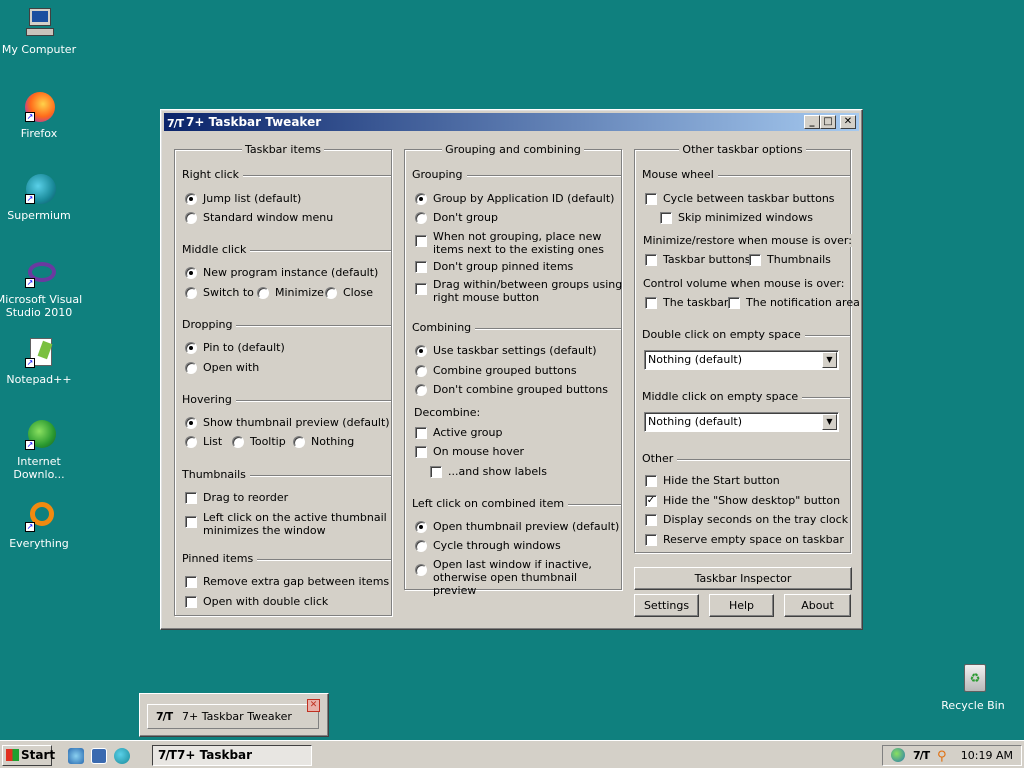 The image size is (1024, 768). Describe the element at coordinates (898, 755) in the screenshot. I see `network-icon` at that location.